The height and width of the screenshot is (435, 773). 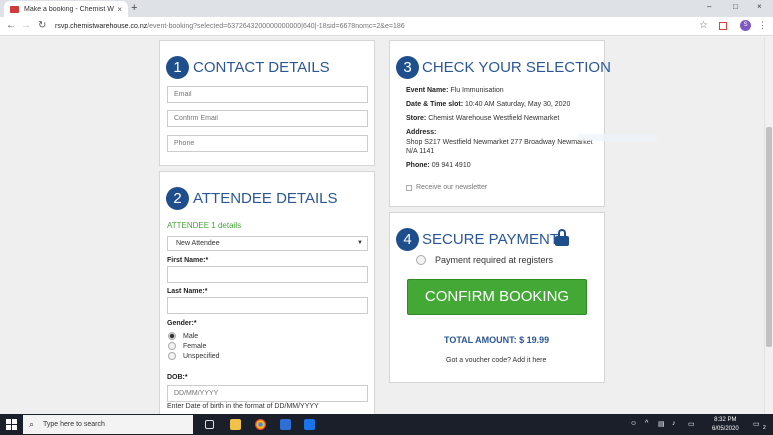 I want to click on scrollbar-thumb, so click(x=769, y=237).